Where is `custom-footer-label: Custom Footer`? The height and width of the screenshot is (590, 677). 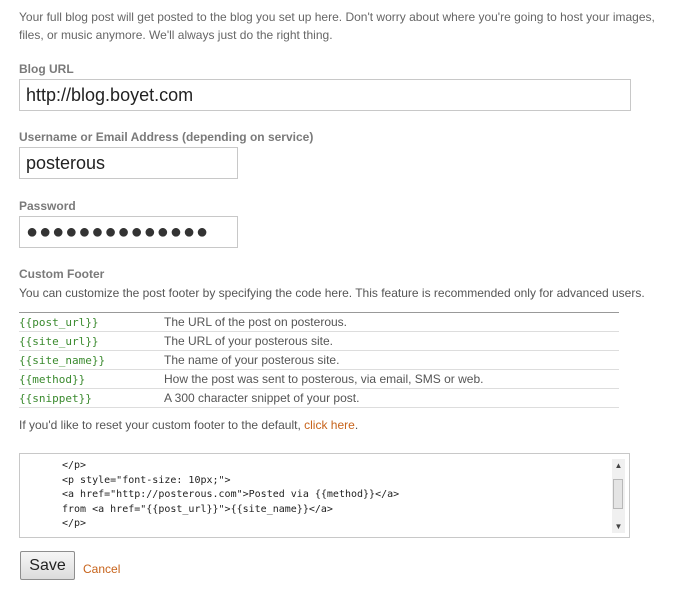 custom-footer-label: Custom Footer is located at coordinates (62, 274).